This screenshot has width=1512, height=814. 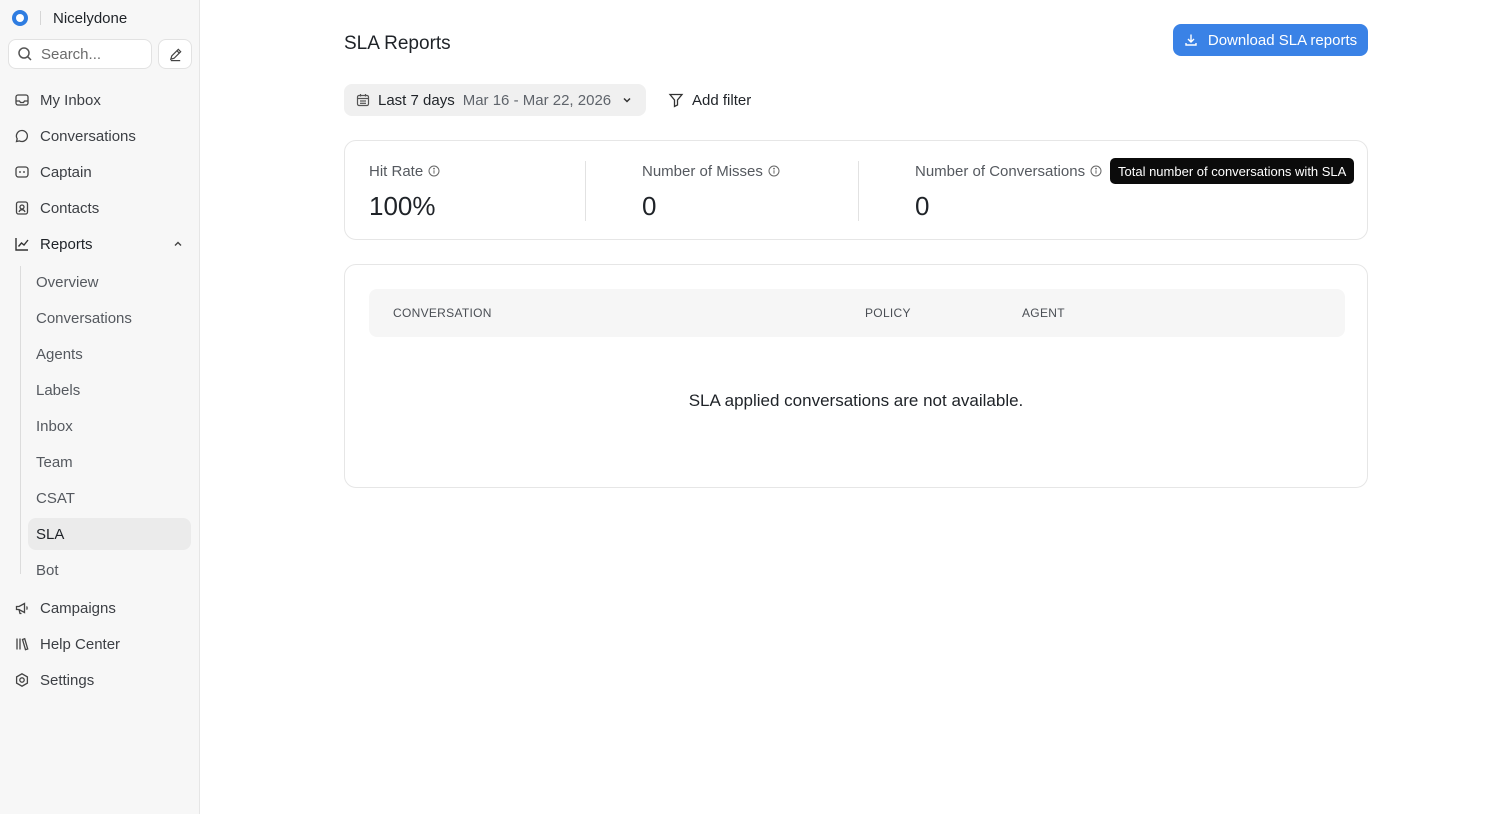 I want to click on metric-label: Hit Rate, so click(x=396, y=171).